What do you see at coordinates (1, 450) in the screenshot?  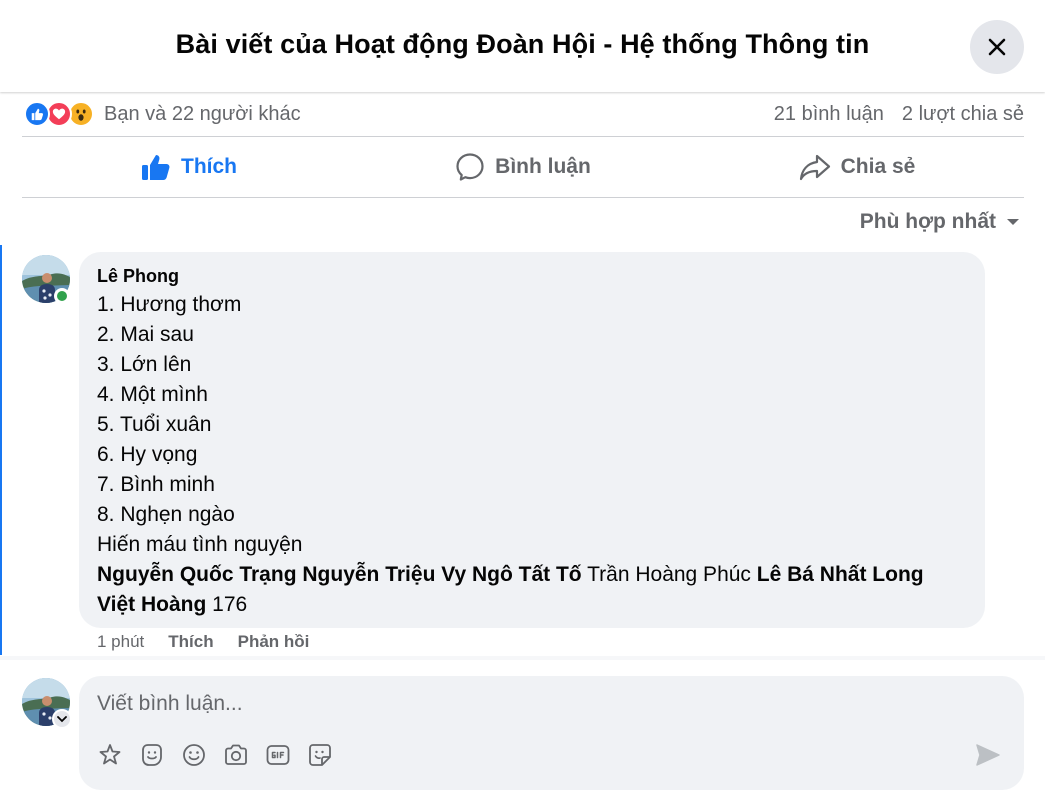 I see `thread-highlight-bar` at bounding box center [1, 450].